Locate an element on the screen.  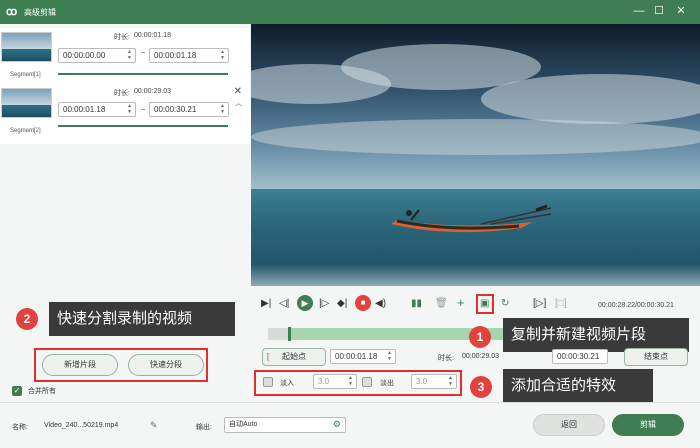
callout-split: 快速分割录制的视频 is located at coordinates (142, 319).